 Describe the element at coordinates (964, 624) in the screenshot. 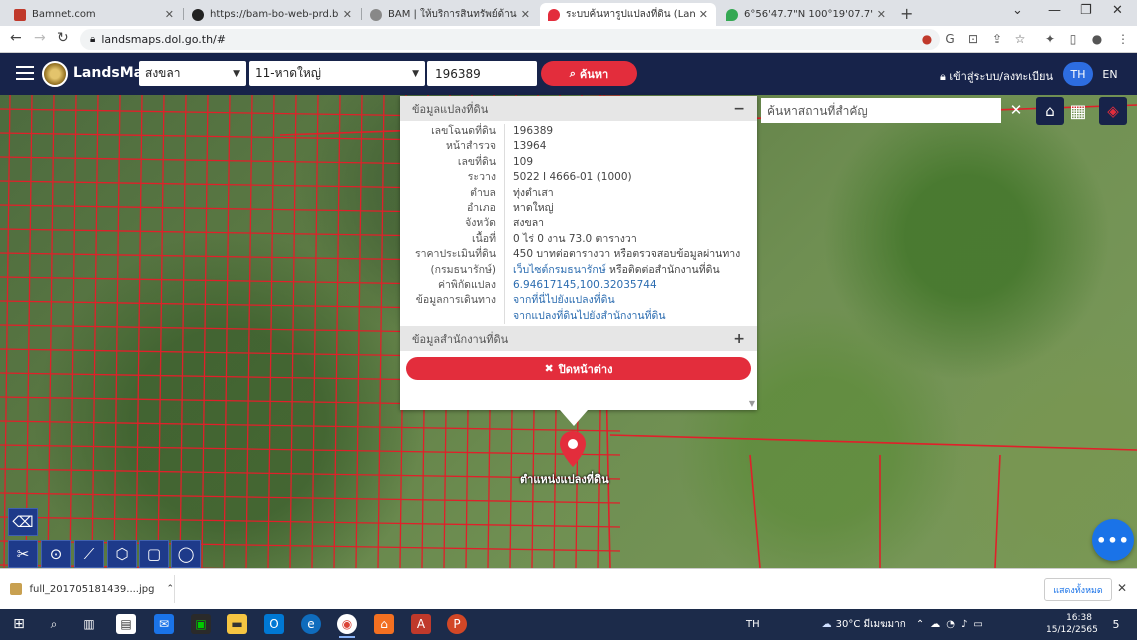

I see `volume-icon: ♪` at that location.